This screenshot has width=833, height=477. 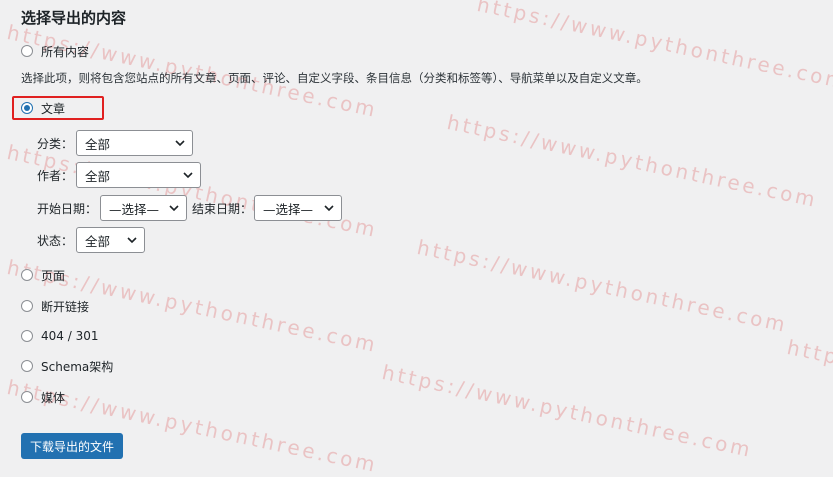 I want to click on end-date-select: —选择—, so click(x=298, y=208).